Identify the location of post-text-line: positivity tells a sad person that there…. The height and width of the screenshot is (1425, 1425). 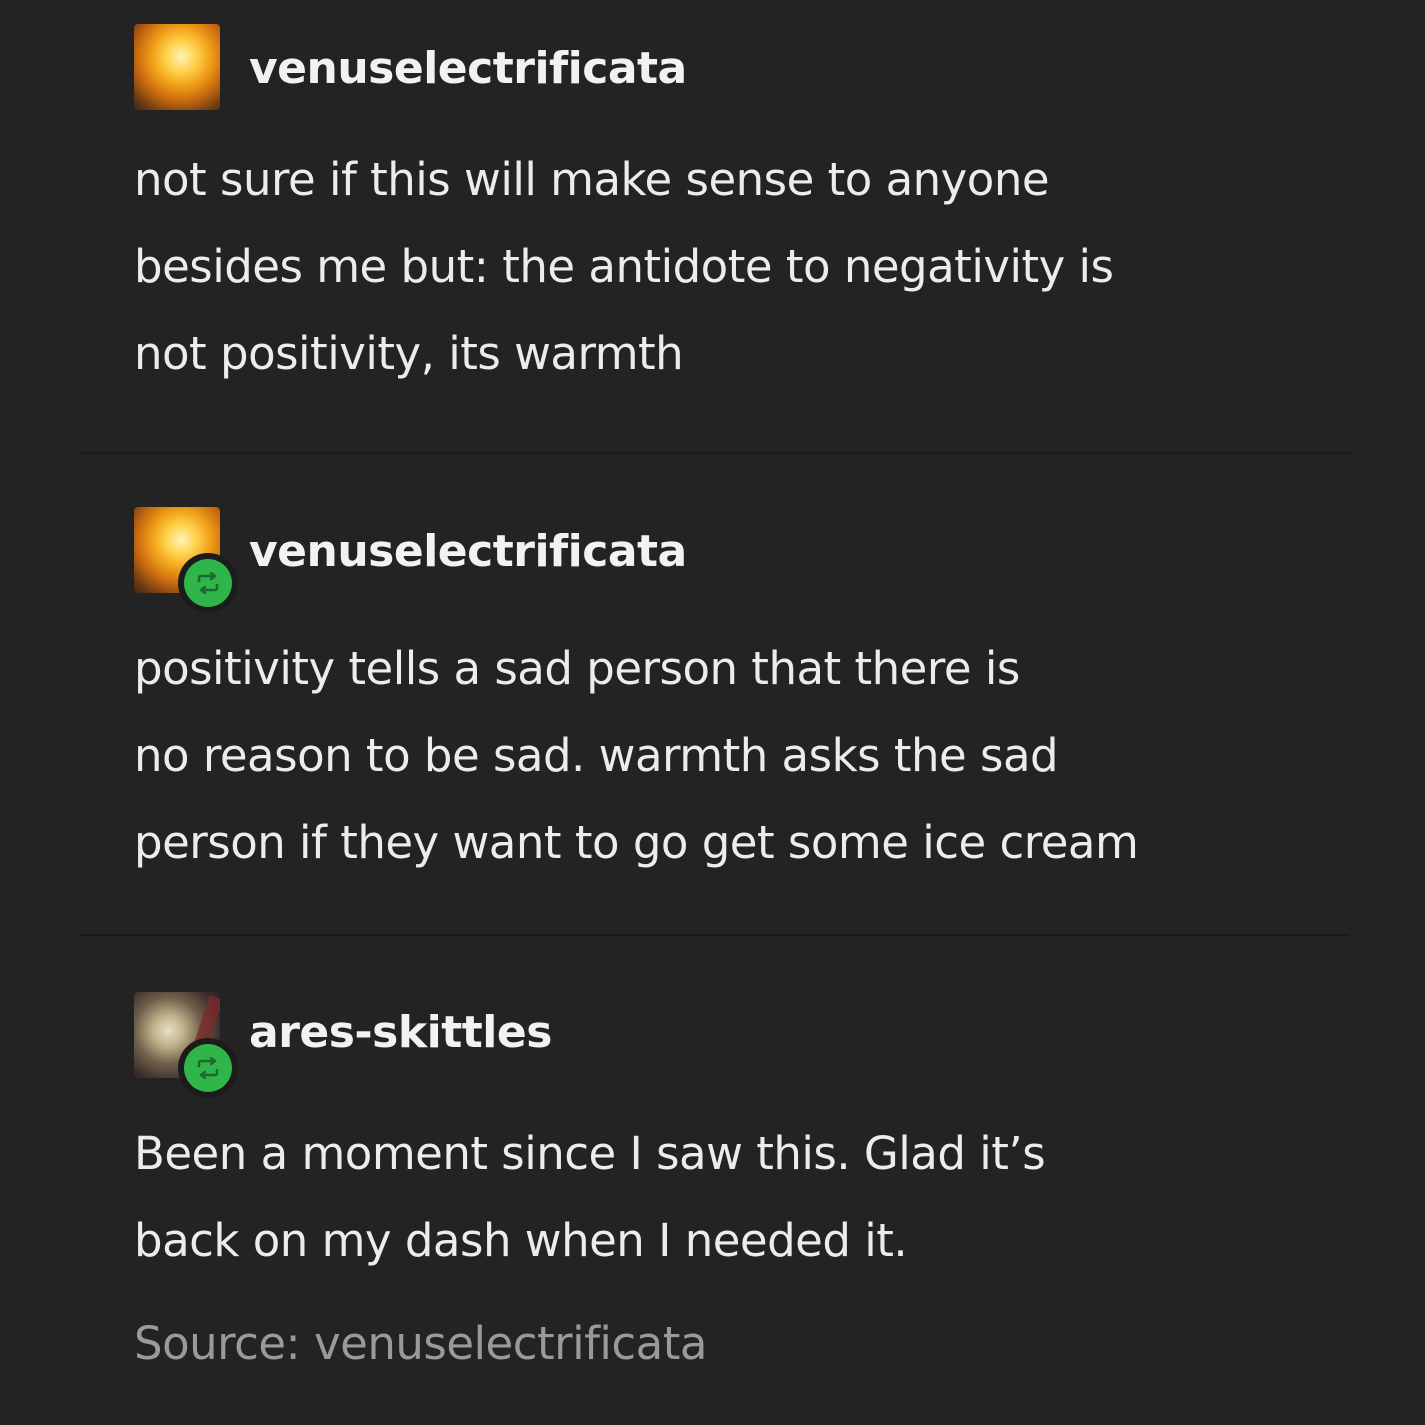
(577, 668).